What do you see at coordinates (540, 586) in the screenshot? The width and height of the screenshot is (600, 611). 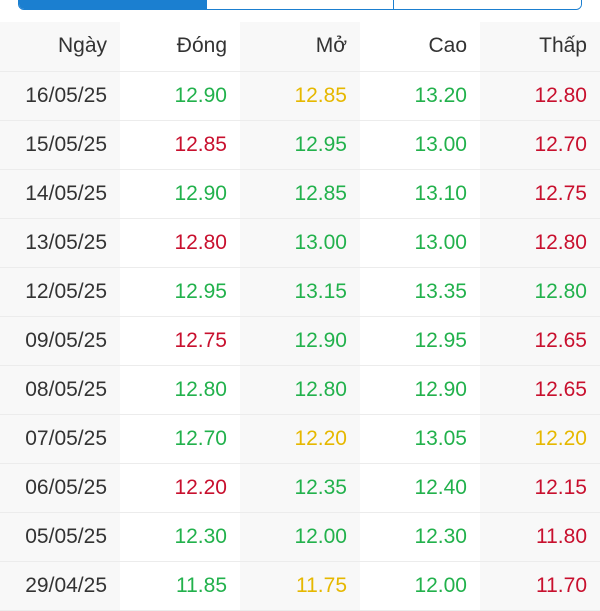 I see `cell-low: 11.70` at bounding box center [540, 586].